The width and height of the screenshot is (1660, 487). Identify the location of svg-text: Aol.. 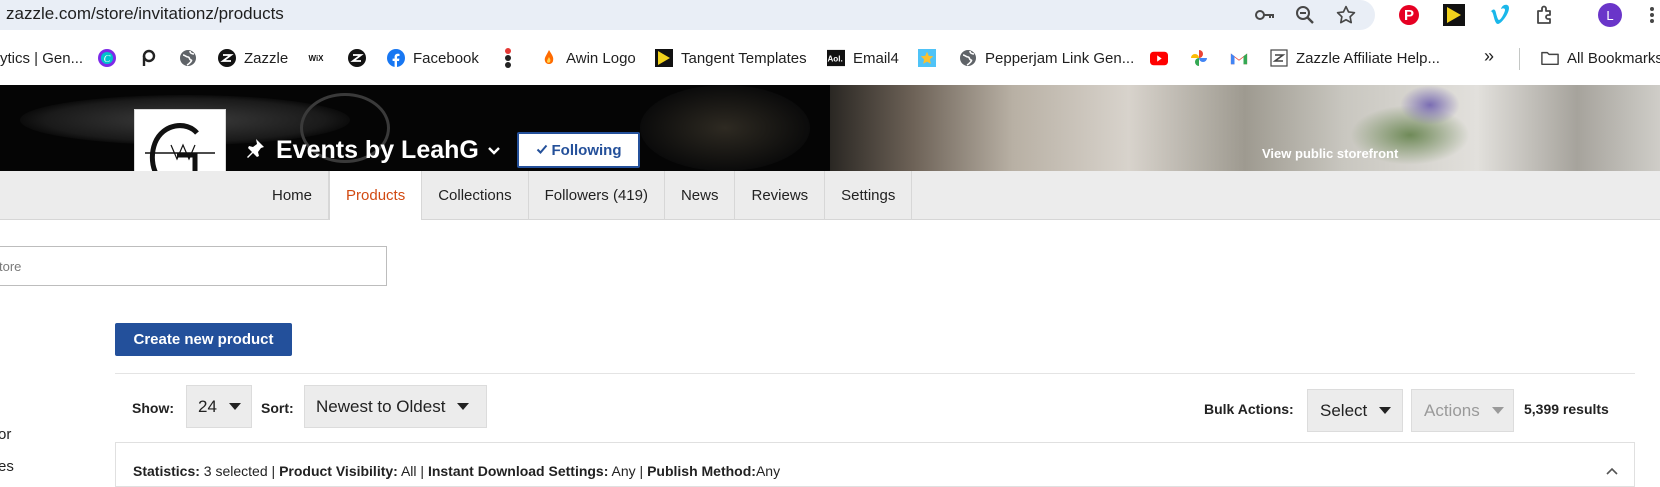
(834, 59).